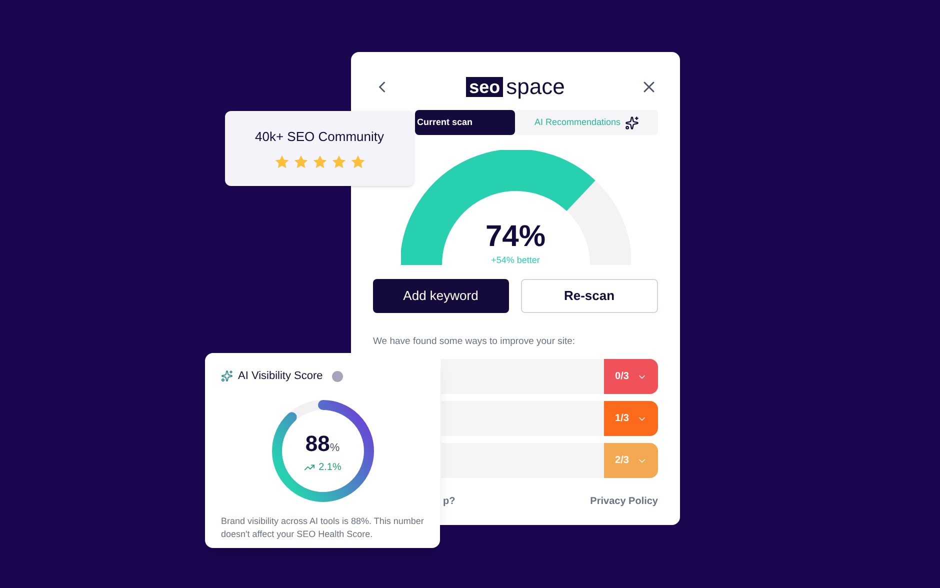  I want to click on logo-text: space, so click(535, 87).